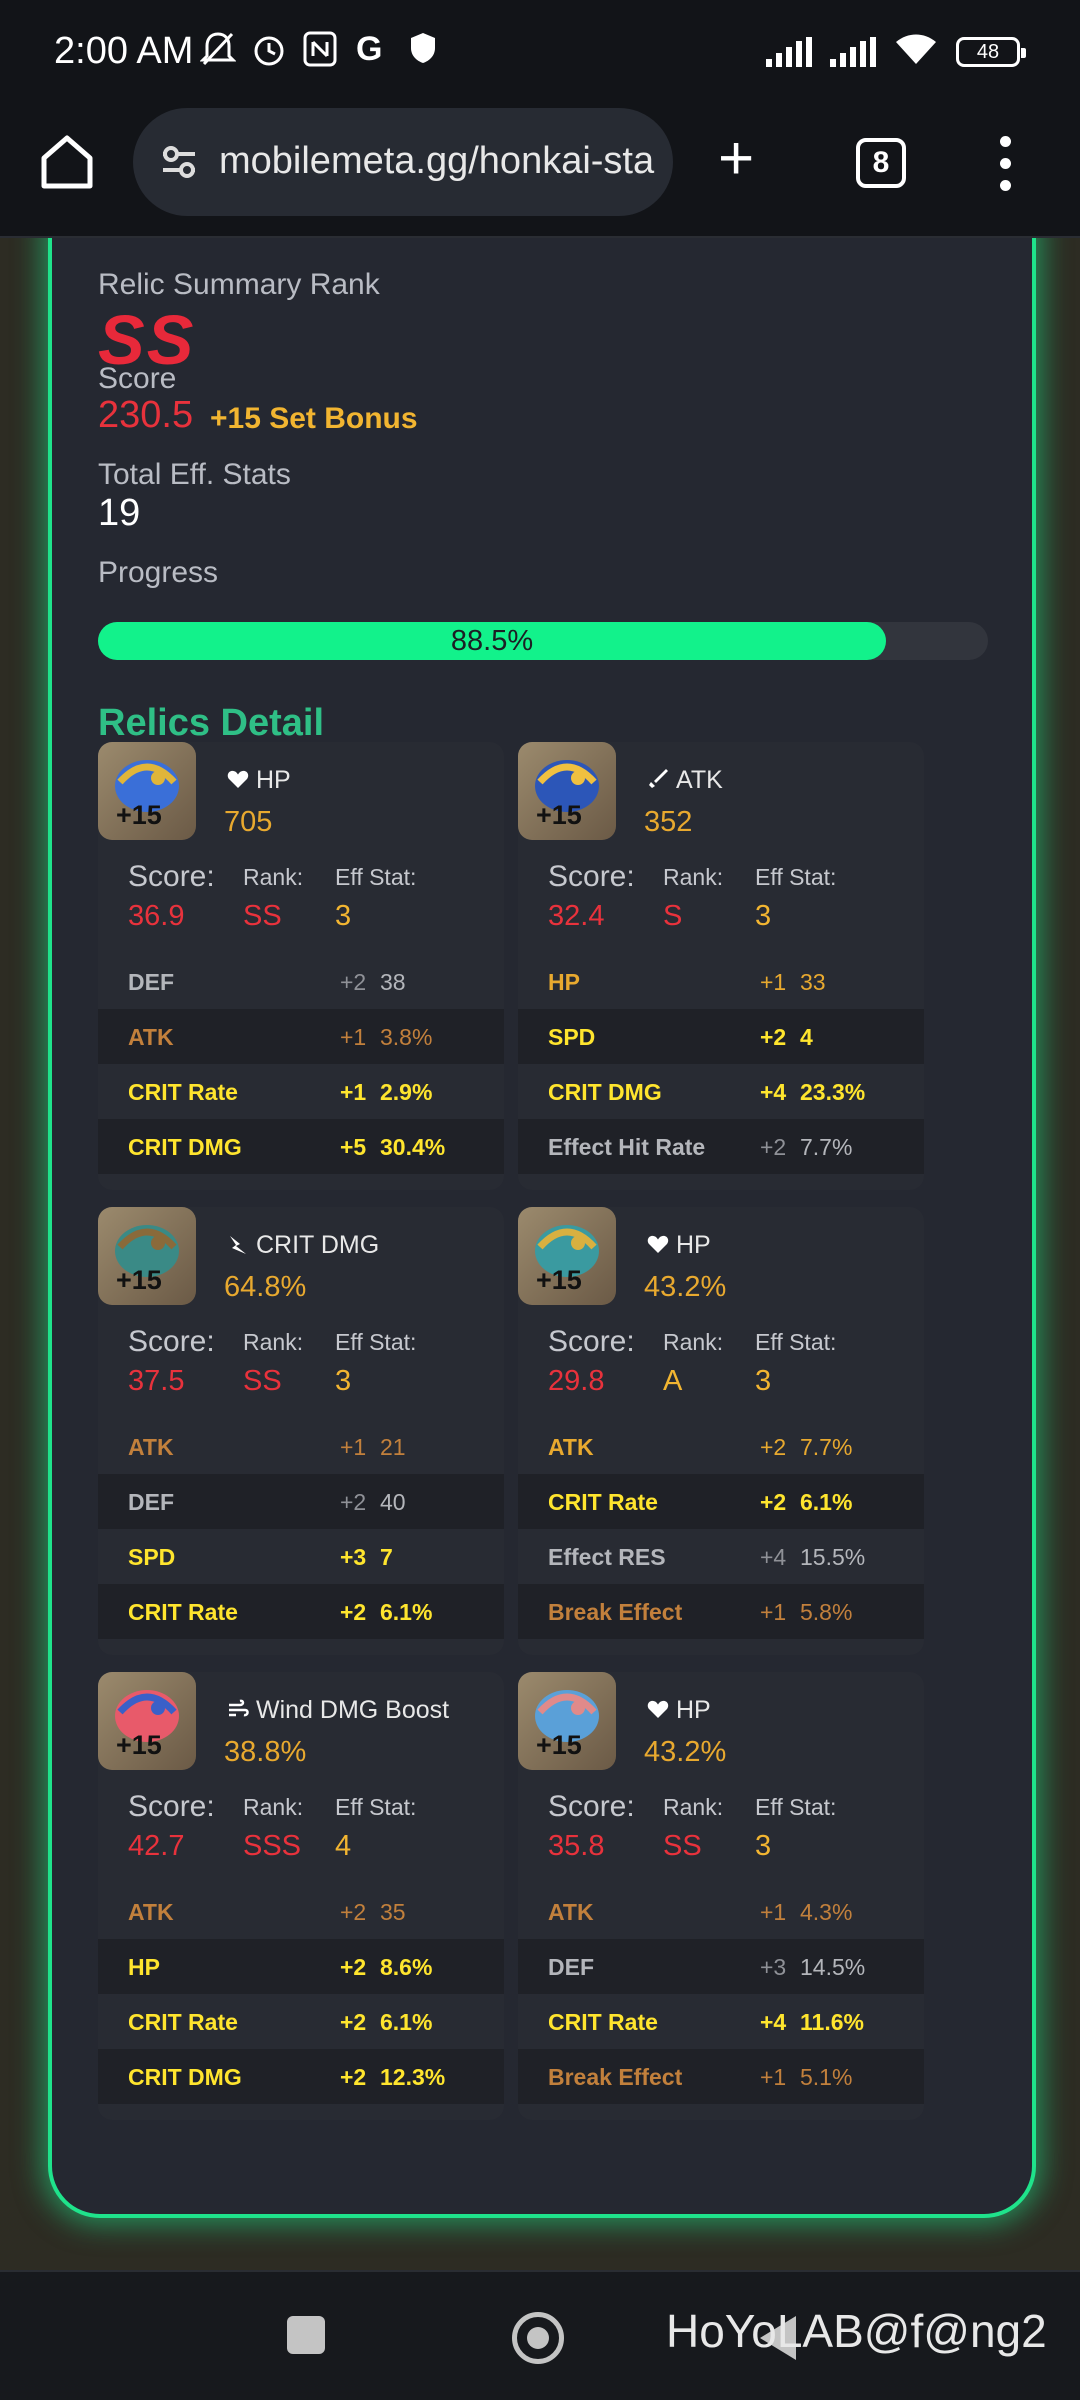 This screenshot has width=1080, height=2400. What do you see at coordinates (241, 1245) in the screenshot?
I see `crit-dmg-icon` at bounding box center [241, 1245].